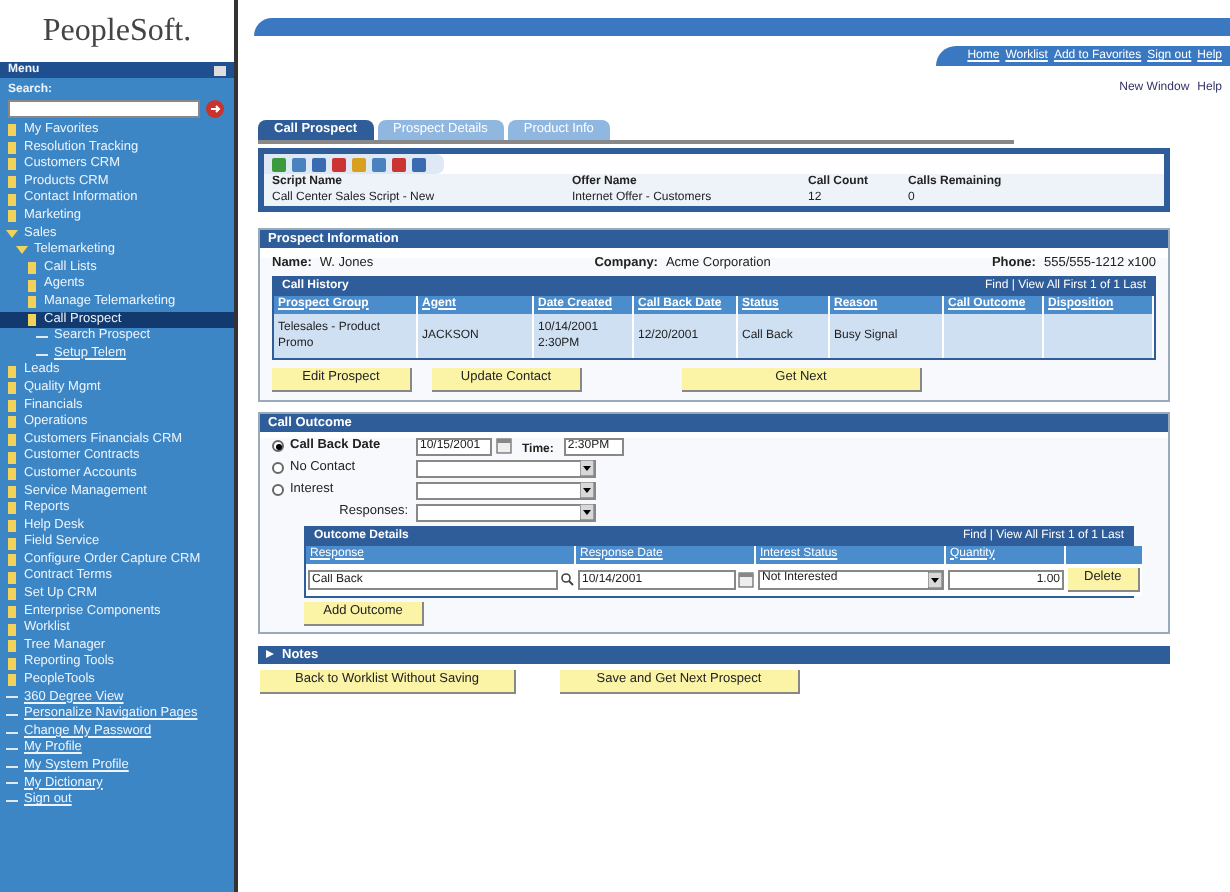 The image size is (1230, 892). I want to click on logo: PeopleSoft., so click(117, 31).